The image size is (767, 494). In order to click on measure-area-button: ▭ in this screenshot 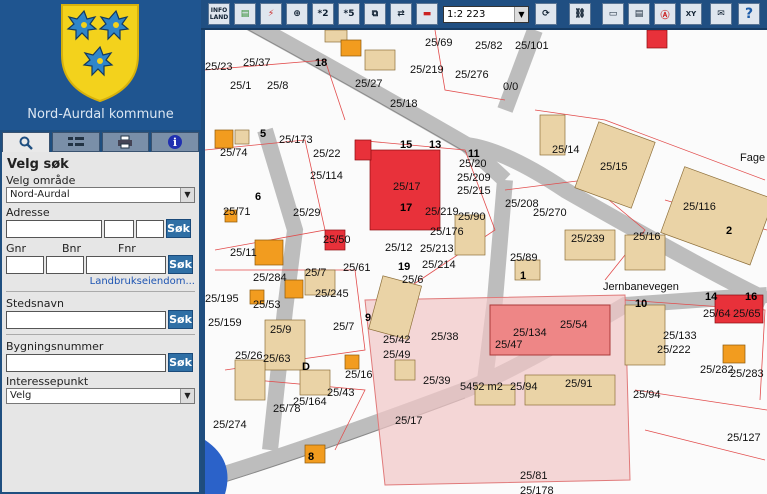, I will do `click(613, 14)`.